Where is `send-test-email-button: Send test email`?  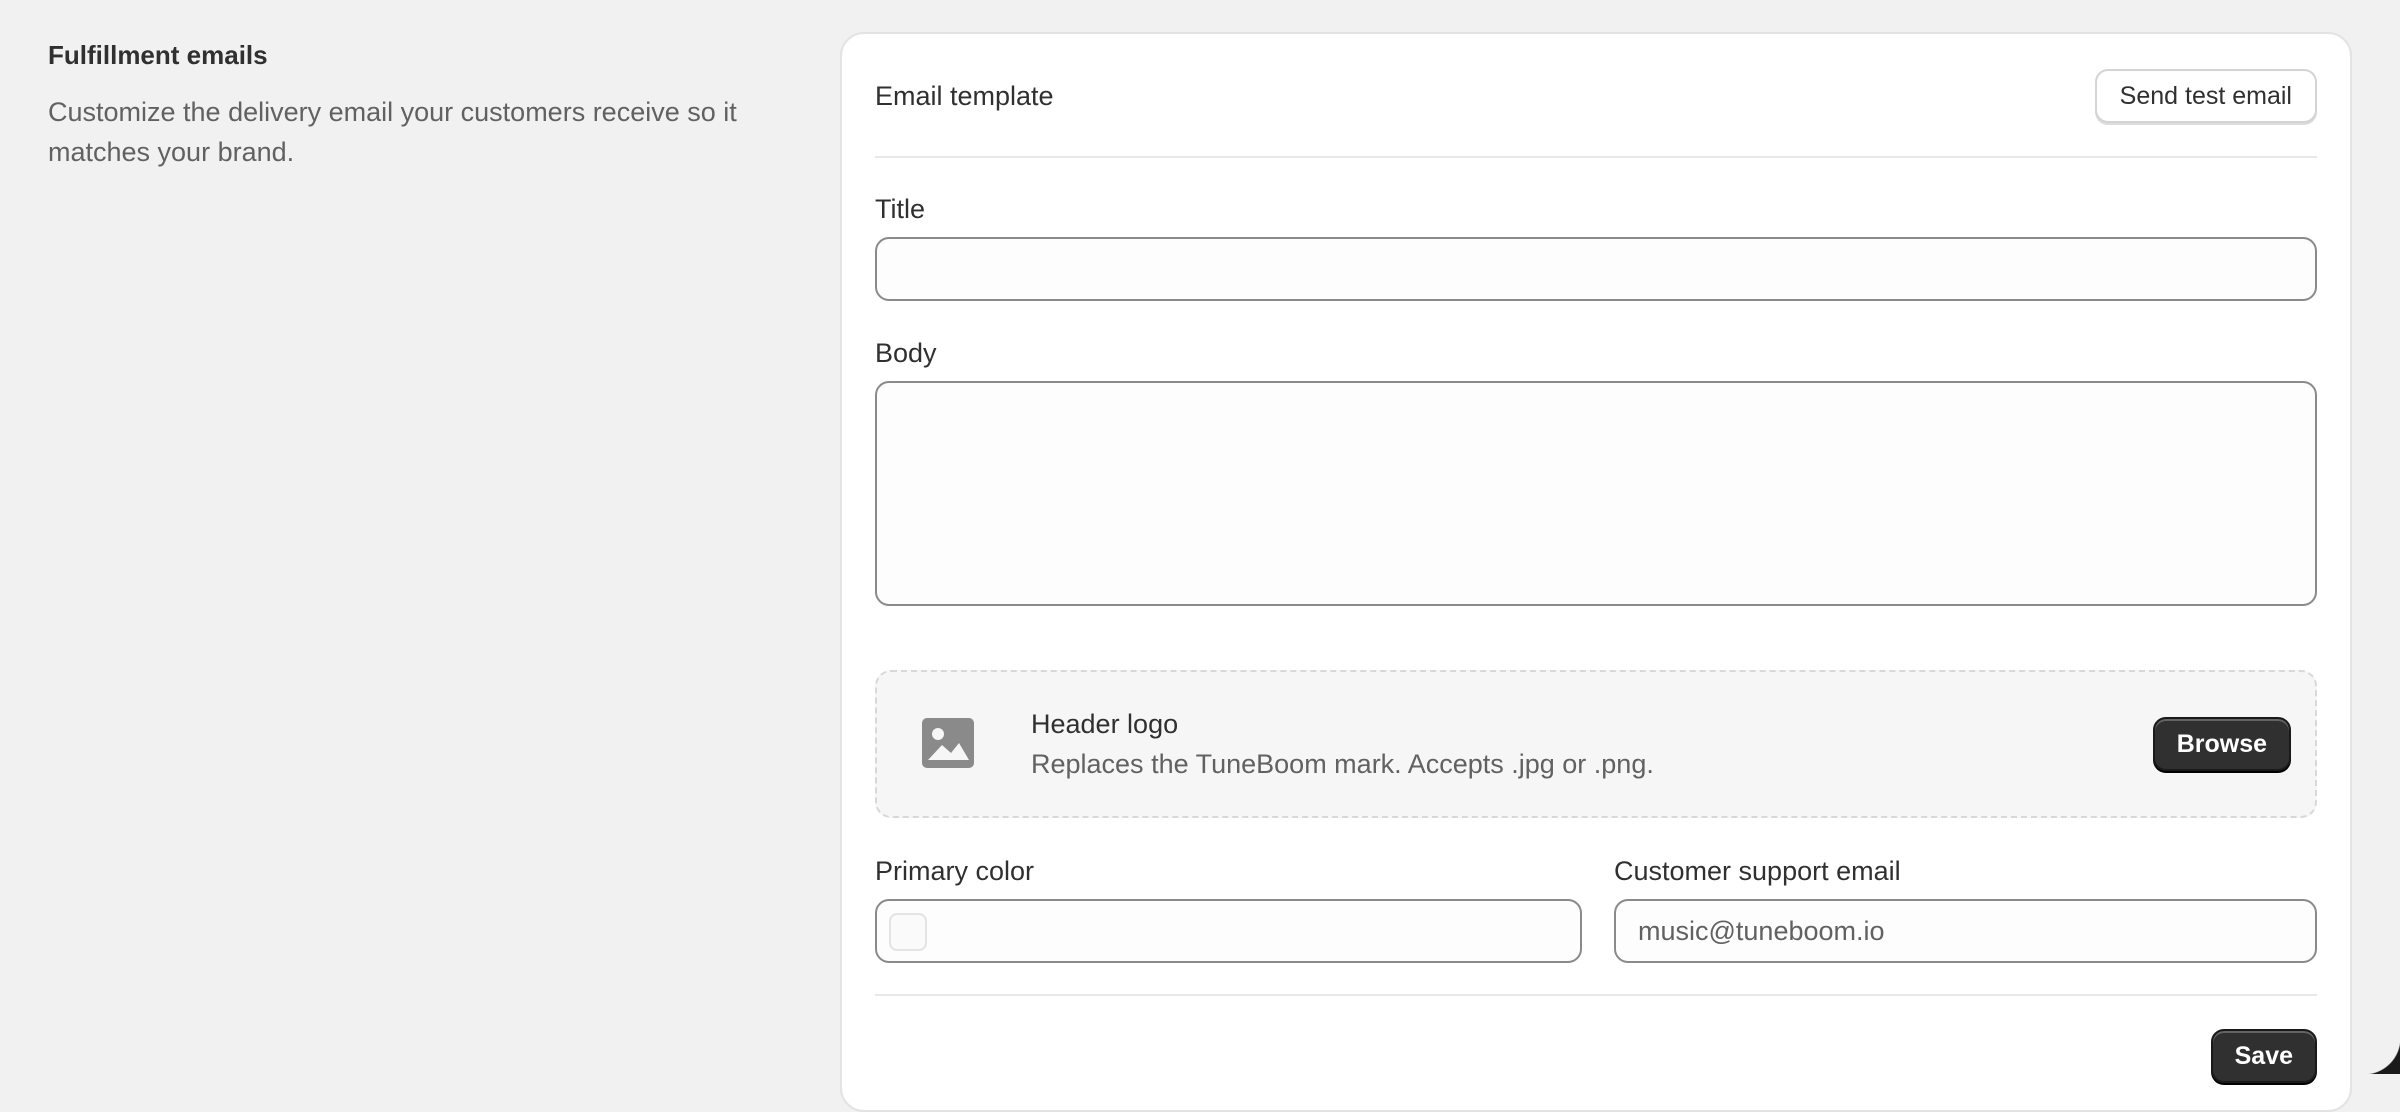
send-test-email-button: Send test email is located at coordinates (2205, 96).